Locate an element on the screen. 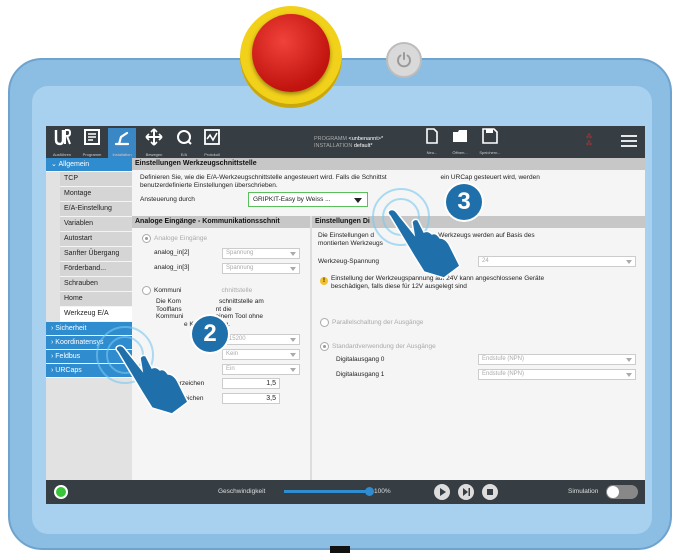  sidebar-section-general-label: Allgemein is located at coordinates (74, 164).